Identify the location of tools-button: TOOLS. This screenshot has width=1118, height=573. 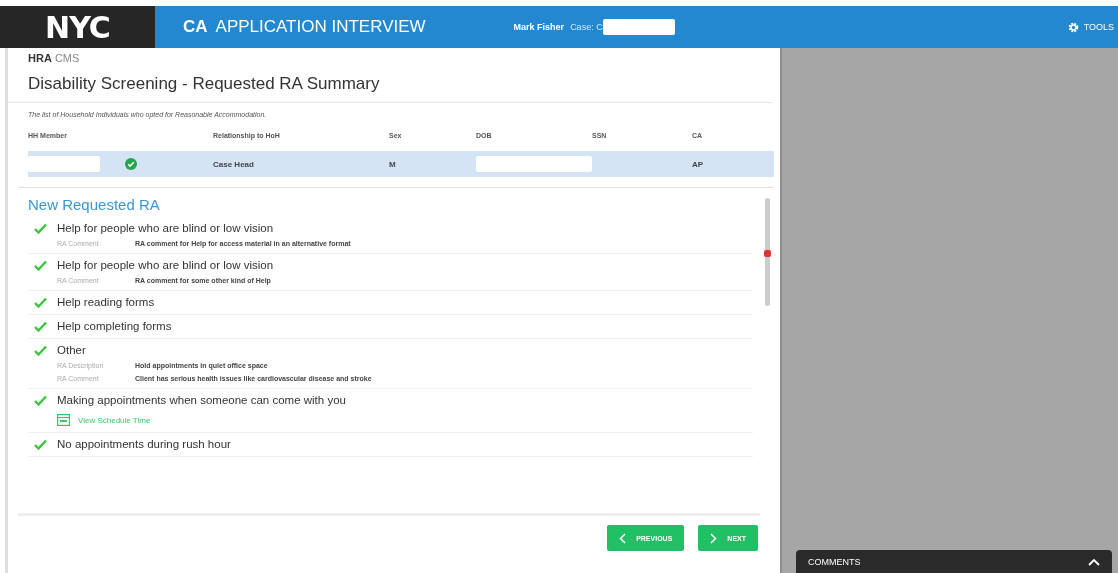
(1092, 27).